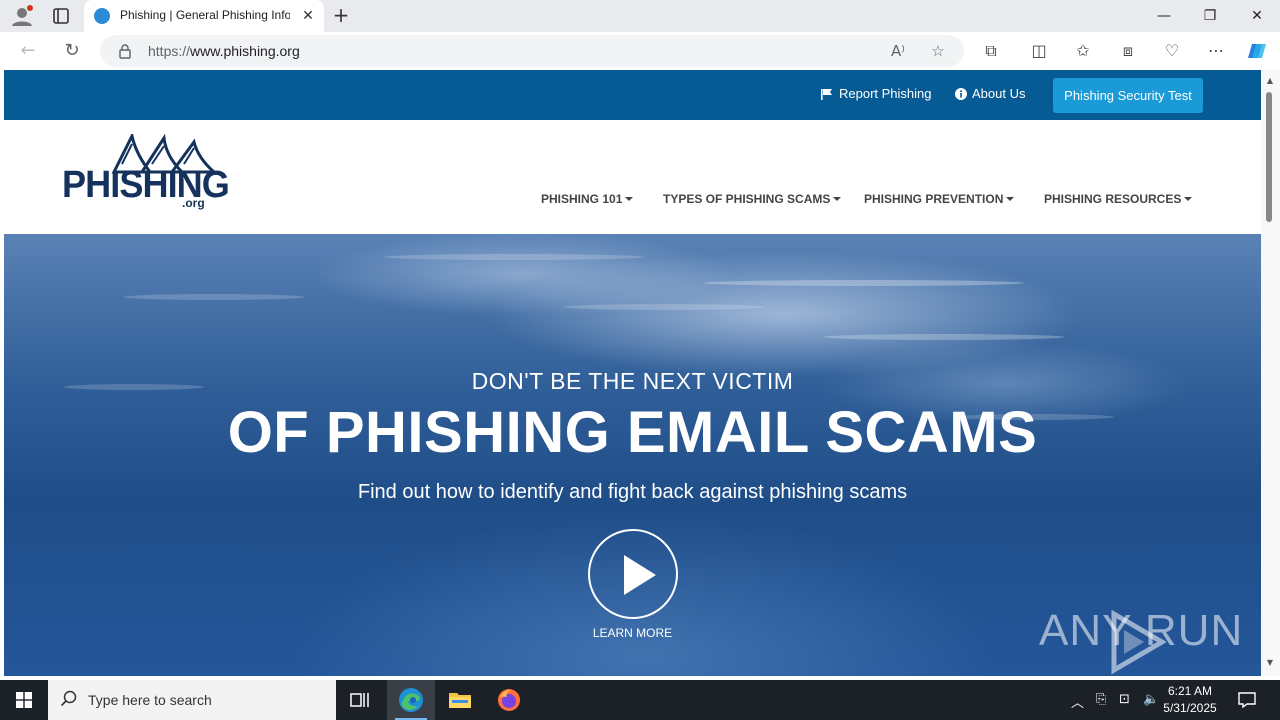 This screenshot has height=720, width=1280. What do you see at coordinates (1190, 700) in the screenshot?
I see `system-clock: 6:21 AM 5/31/2025` at bounding box center [1190, 700].